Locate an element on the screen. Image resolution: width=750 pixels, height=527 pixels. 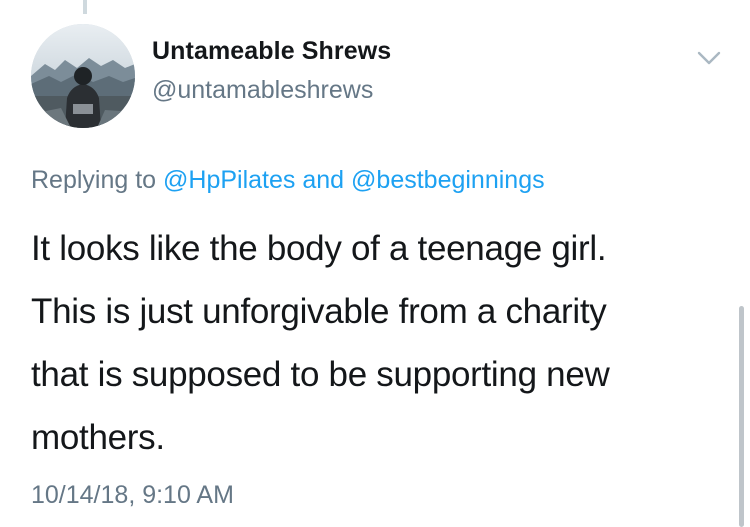
avatar is located at coordinates (83, 76).